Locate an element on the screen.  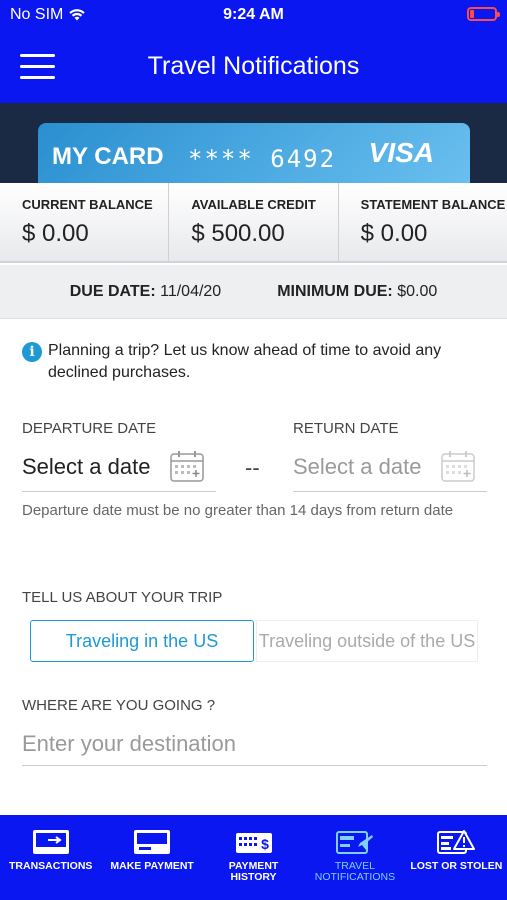
tab-label: MAKE PAYMENT is located at coordinates (152, 866).